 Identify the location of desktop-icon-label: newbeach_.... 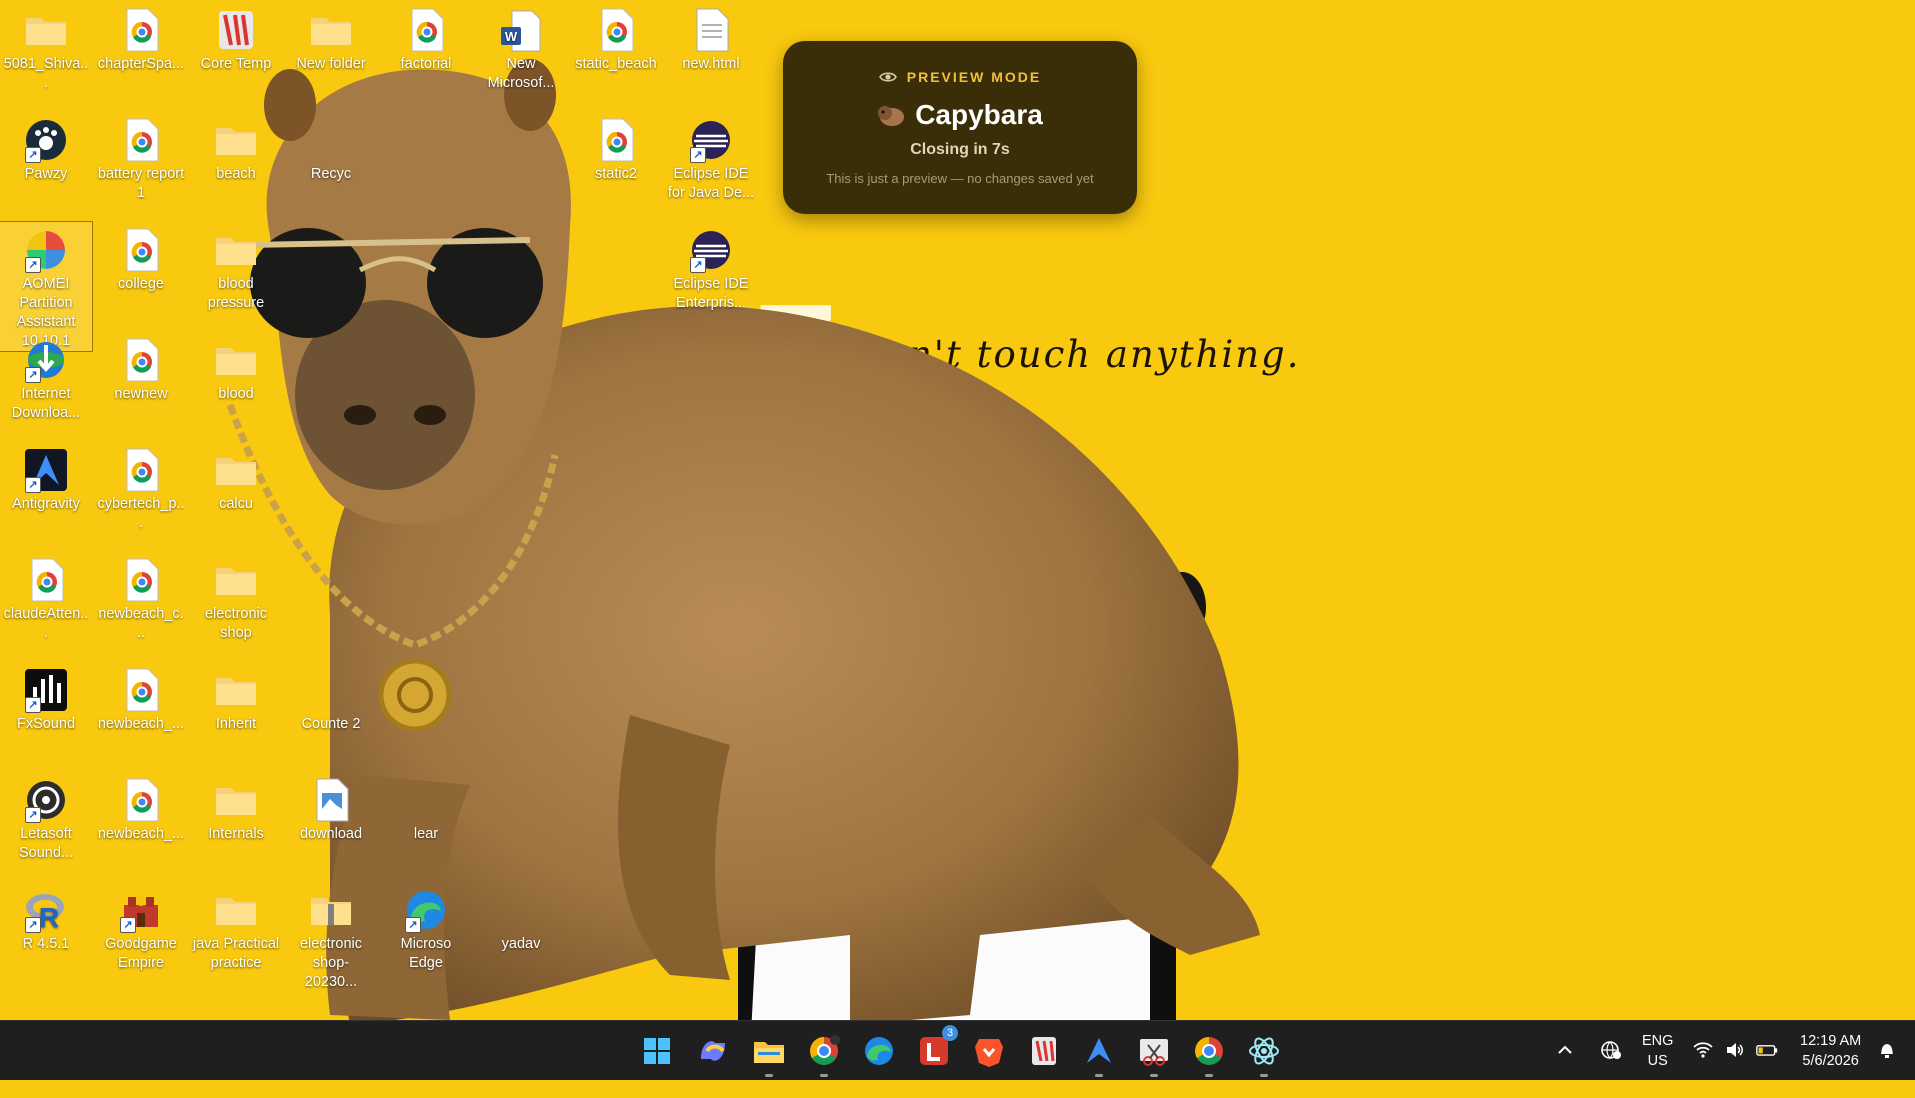
(141, 834).